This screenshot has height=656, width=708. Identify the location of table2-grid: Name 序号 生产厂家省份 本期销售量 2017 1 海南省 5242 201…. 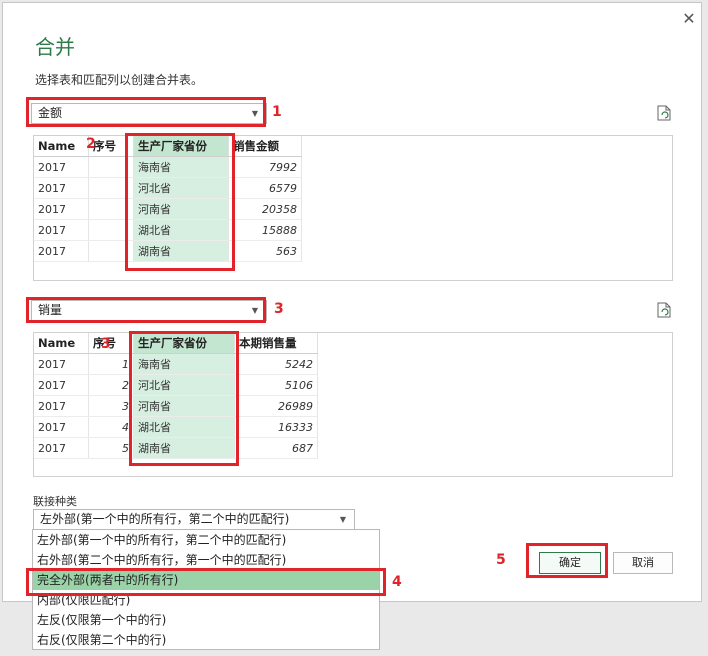
(176, 396).